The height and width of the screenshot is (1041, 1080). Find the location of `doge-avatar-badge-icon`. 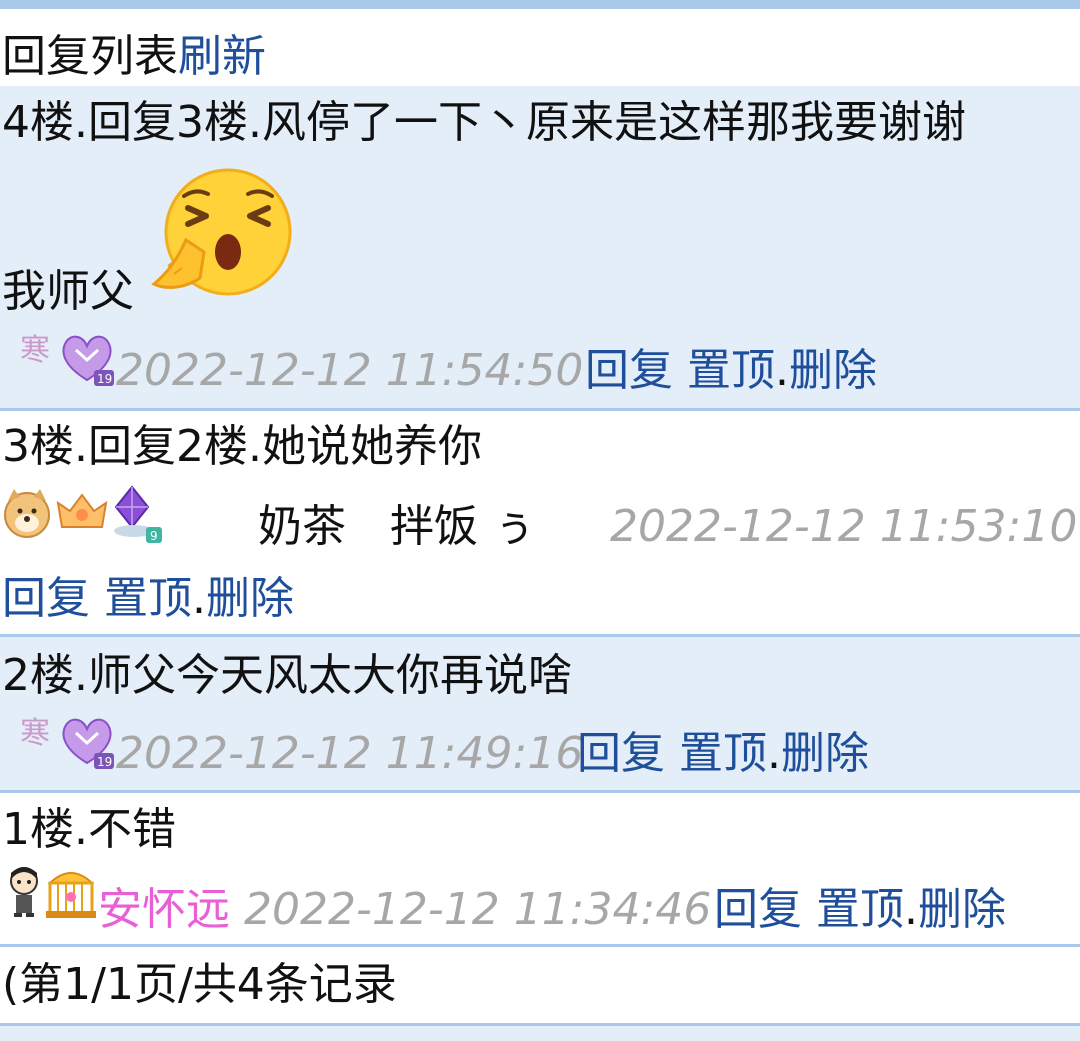

doge-avatar-badge-icon is located at coordinates (27, 513).